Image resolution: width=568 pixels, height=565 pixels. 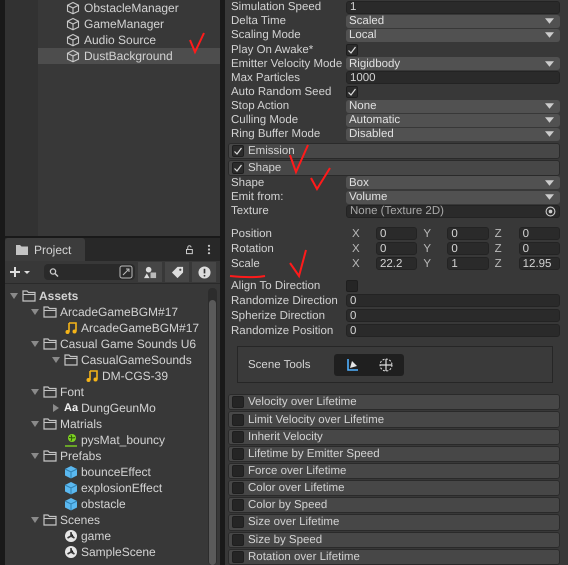 What do you see at coordinates (394, 436) in the screenshot?
I see `module-header: Inherit Velocity` at bounding box center [394, 436].